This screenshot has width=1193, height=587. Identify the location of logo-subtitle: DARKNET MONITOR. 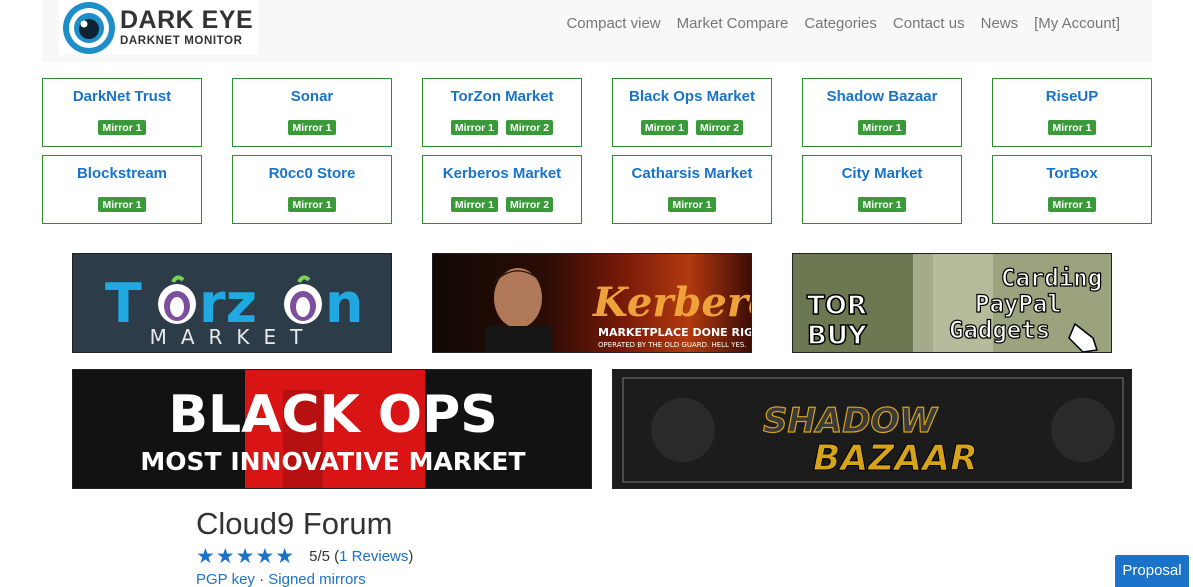
(181, 40).